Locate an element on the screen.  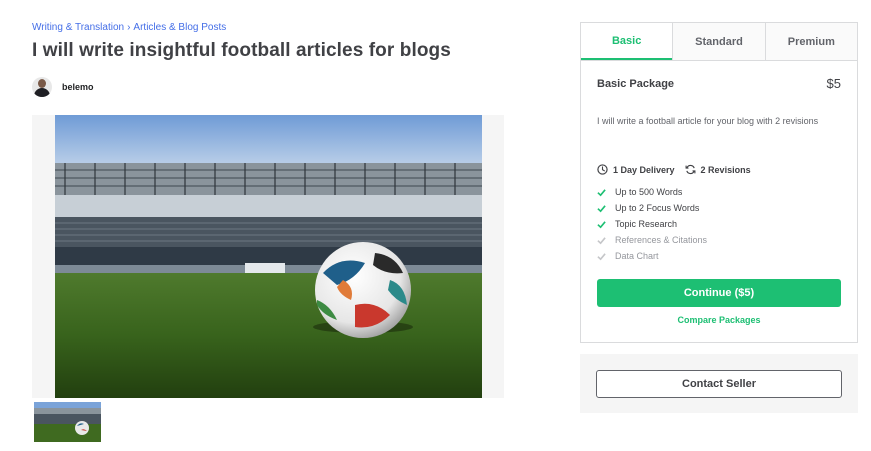
list-item: Up to 2 Focus Words is located at coordinates (652, 208).